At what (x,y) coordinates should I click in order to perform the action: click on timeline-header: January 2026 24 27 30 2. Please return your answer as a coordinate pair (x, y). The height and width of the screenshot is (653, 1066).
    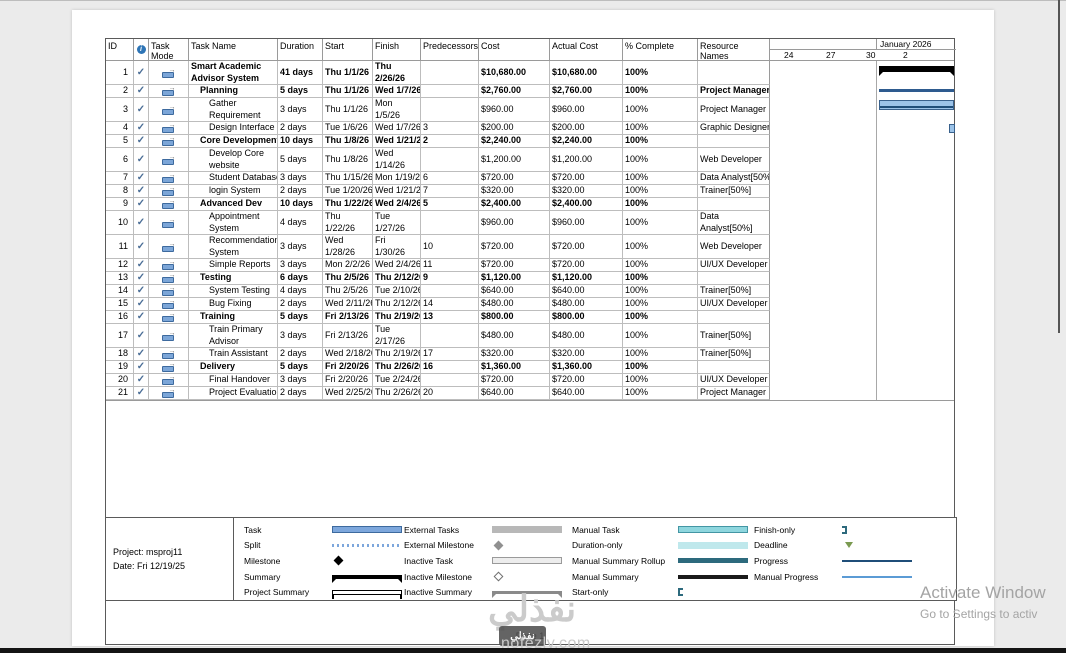
    Looking at the image, I should click on (863, 49).